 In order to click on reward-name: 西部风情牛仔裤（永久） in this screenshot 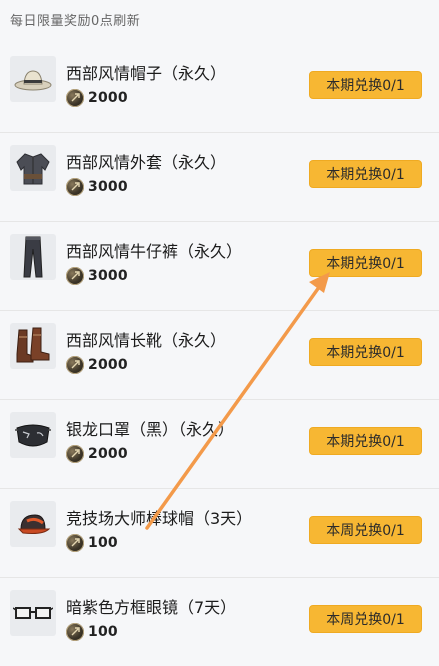, I will do `click(154, 251)`.